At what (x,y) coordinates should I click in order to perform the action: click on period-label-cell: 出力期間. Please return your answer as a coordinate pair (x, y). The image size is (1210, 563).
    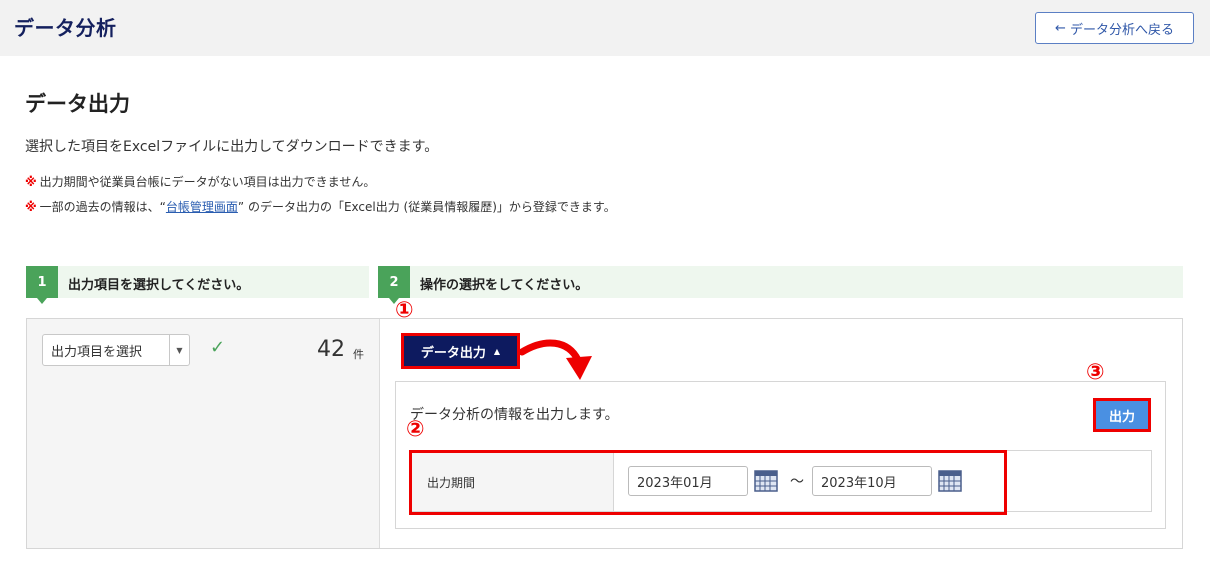
    Looking at the image, I should click on (512, 481).